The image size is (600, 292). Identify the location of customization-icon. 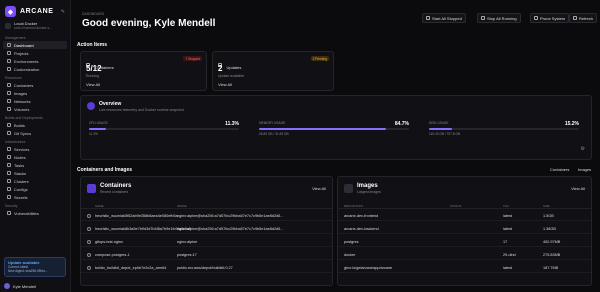
(9, 69).